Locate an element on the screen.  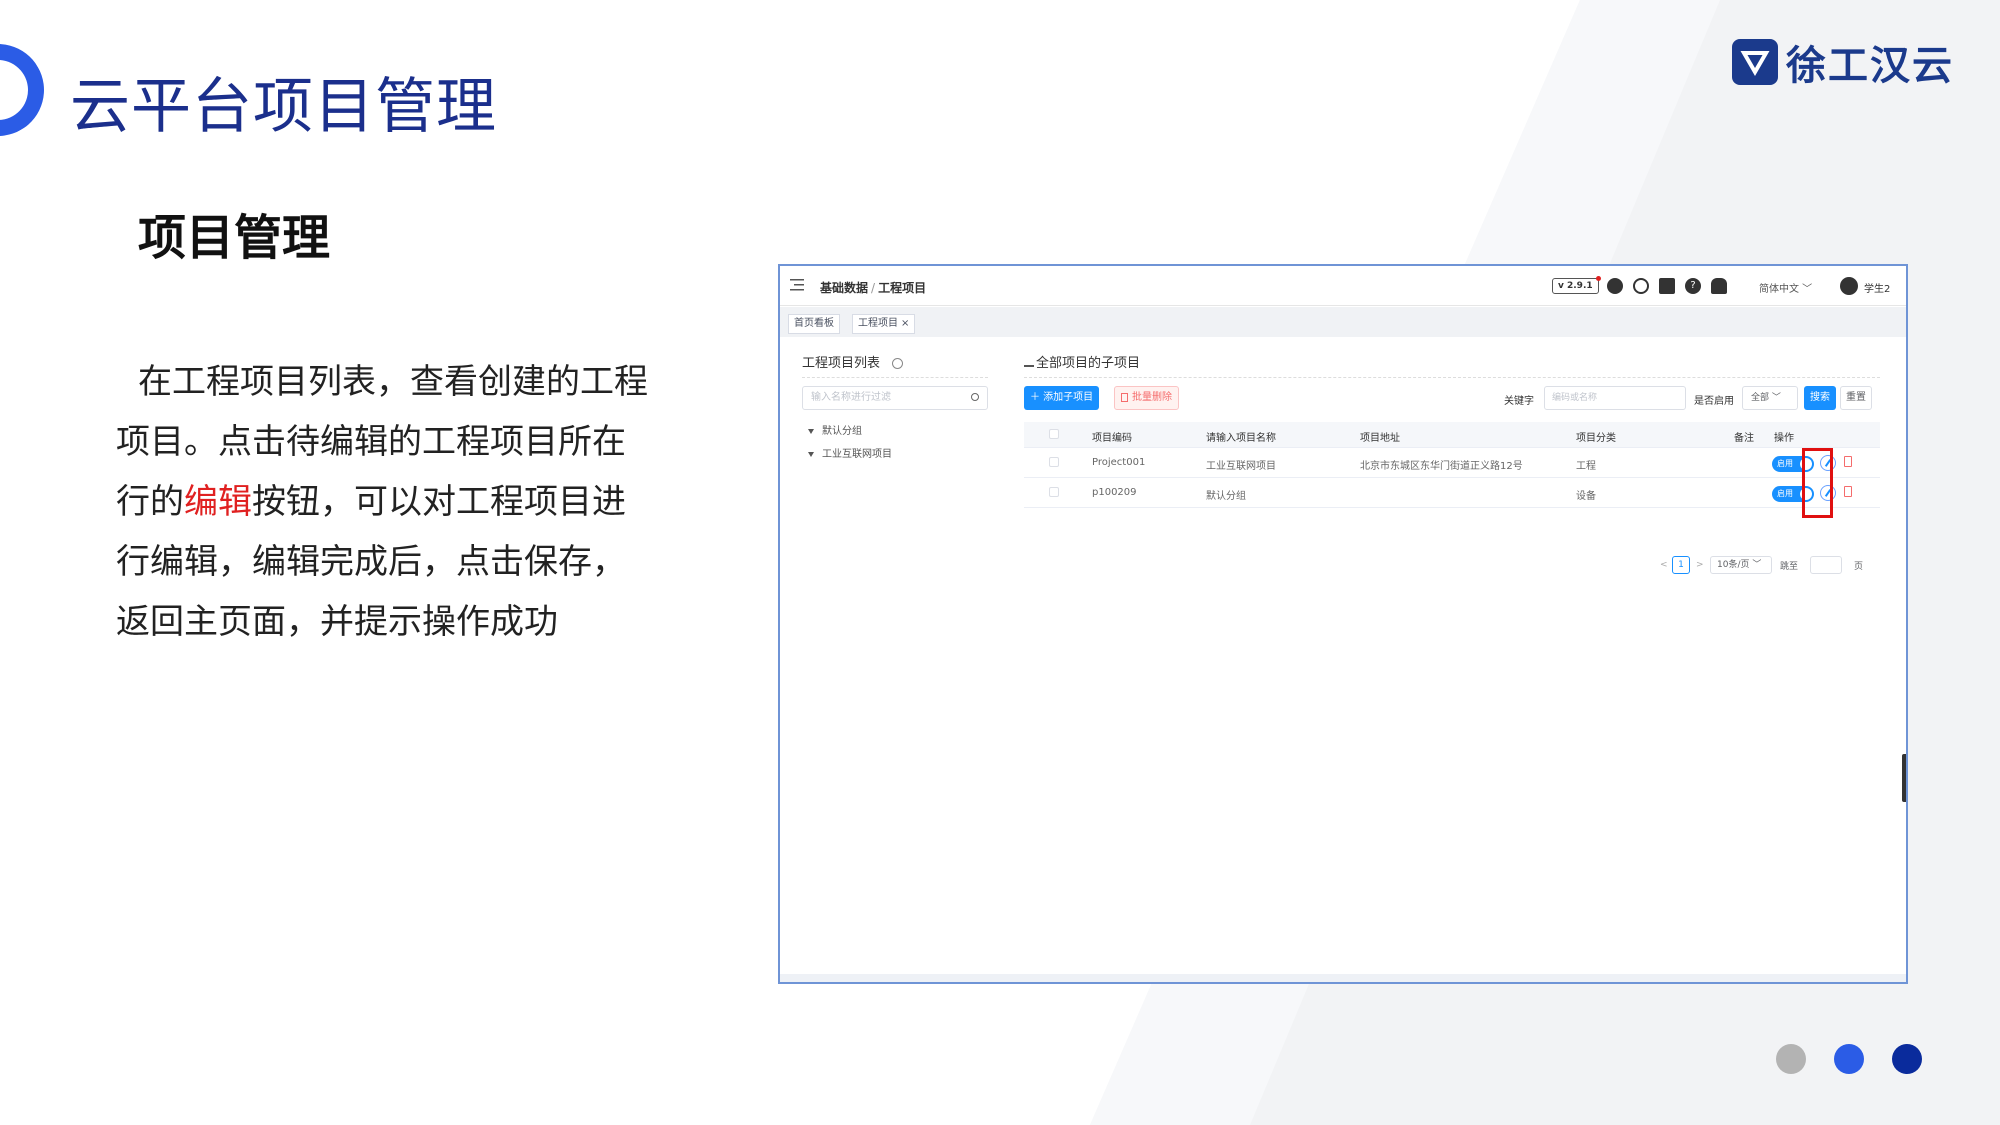
dot-gray is located at coordinates (1791, 1059).